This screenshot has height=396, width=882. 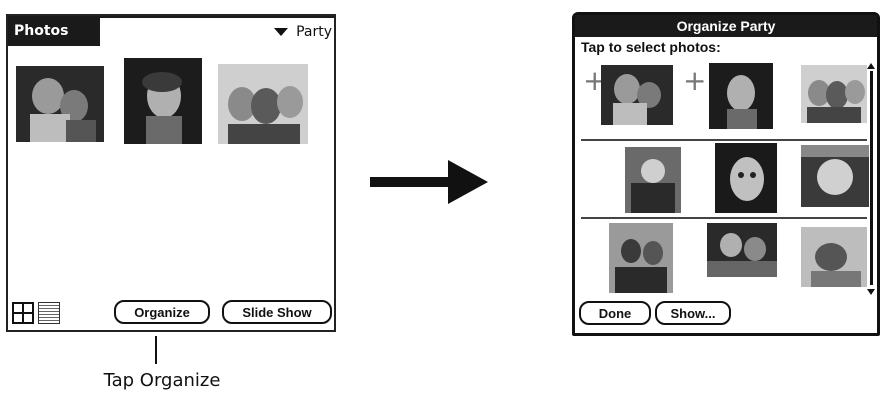 I want to click on title-bar: Photos Party, so click(x=171, y=31).